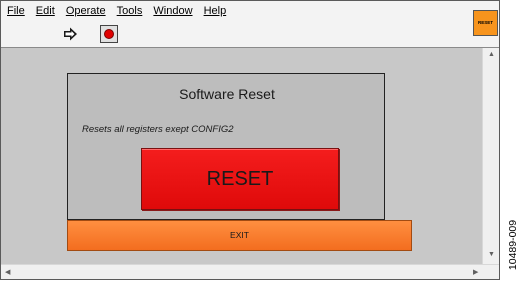 The width and height of the screenshot is (521, 283). I want to click on menu-edit: Edit, so click(45, 9).